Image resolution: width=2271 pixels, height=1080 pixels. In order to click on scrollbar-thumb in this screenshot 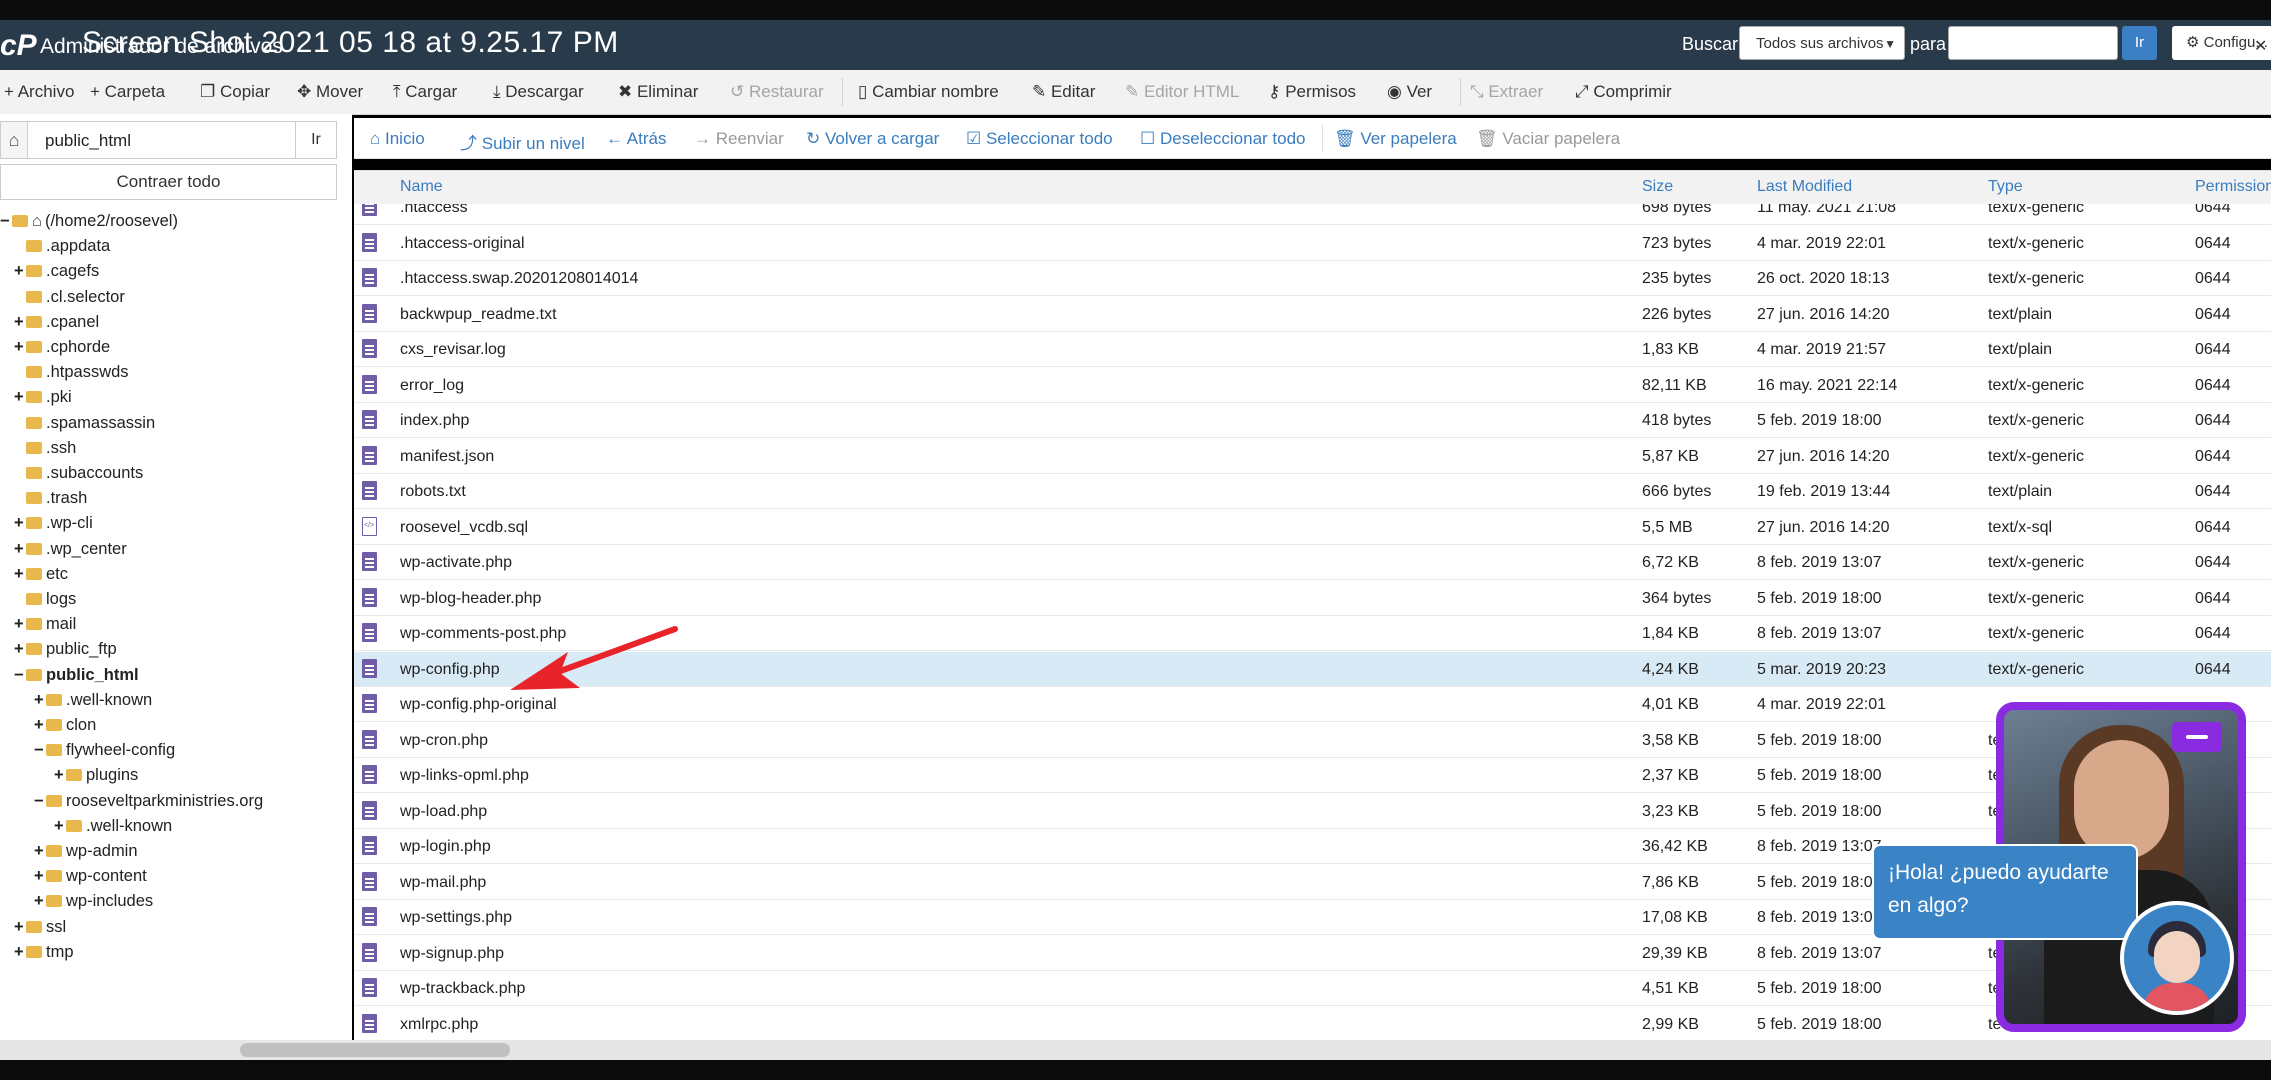, I will do `click(375, 1050)`.